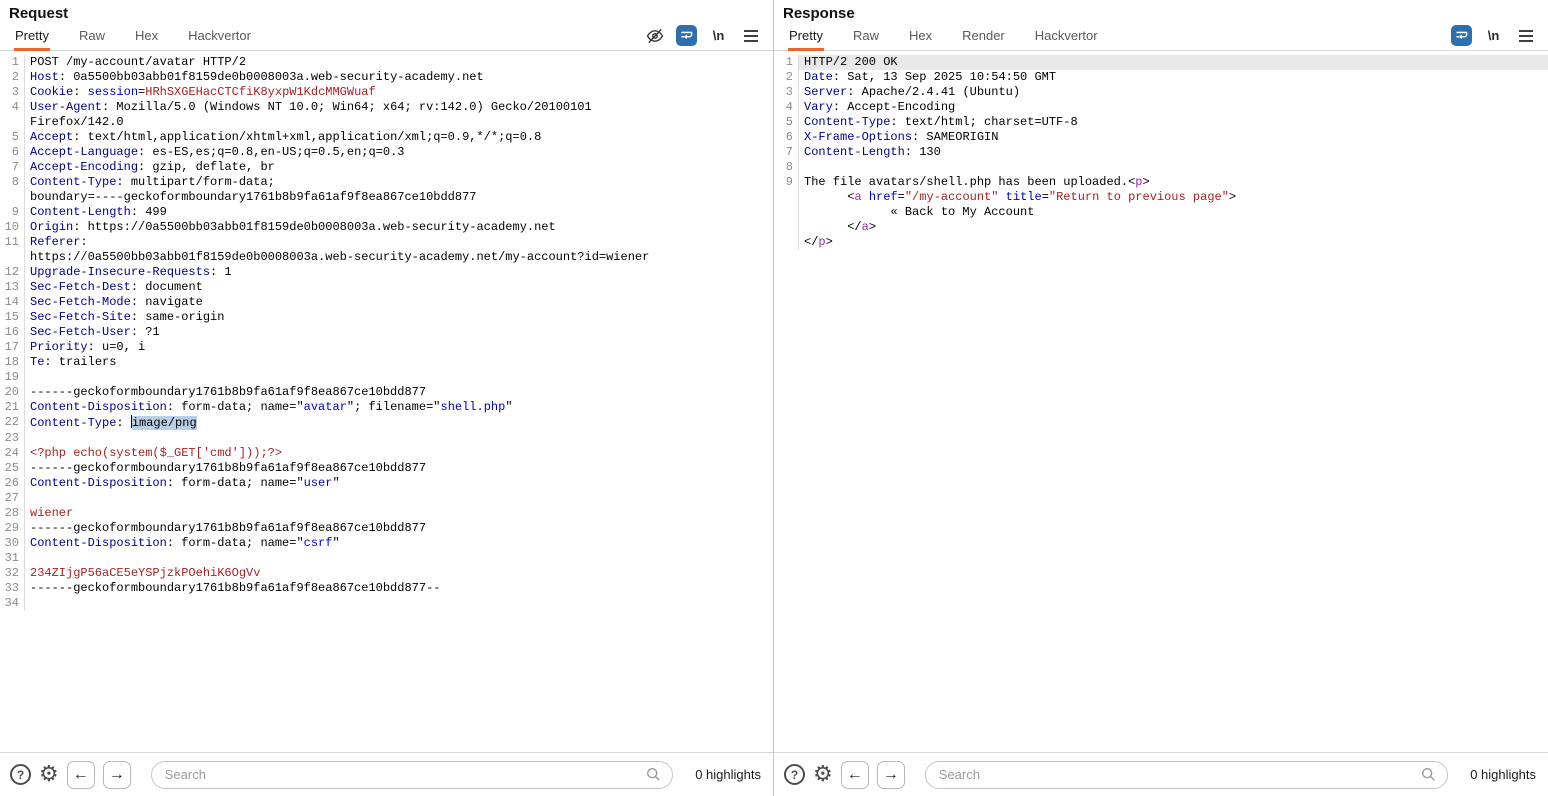  I want to click on request-search, so click(412, 774).